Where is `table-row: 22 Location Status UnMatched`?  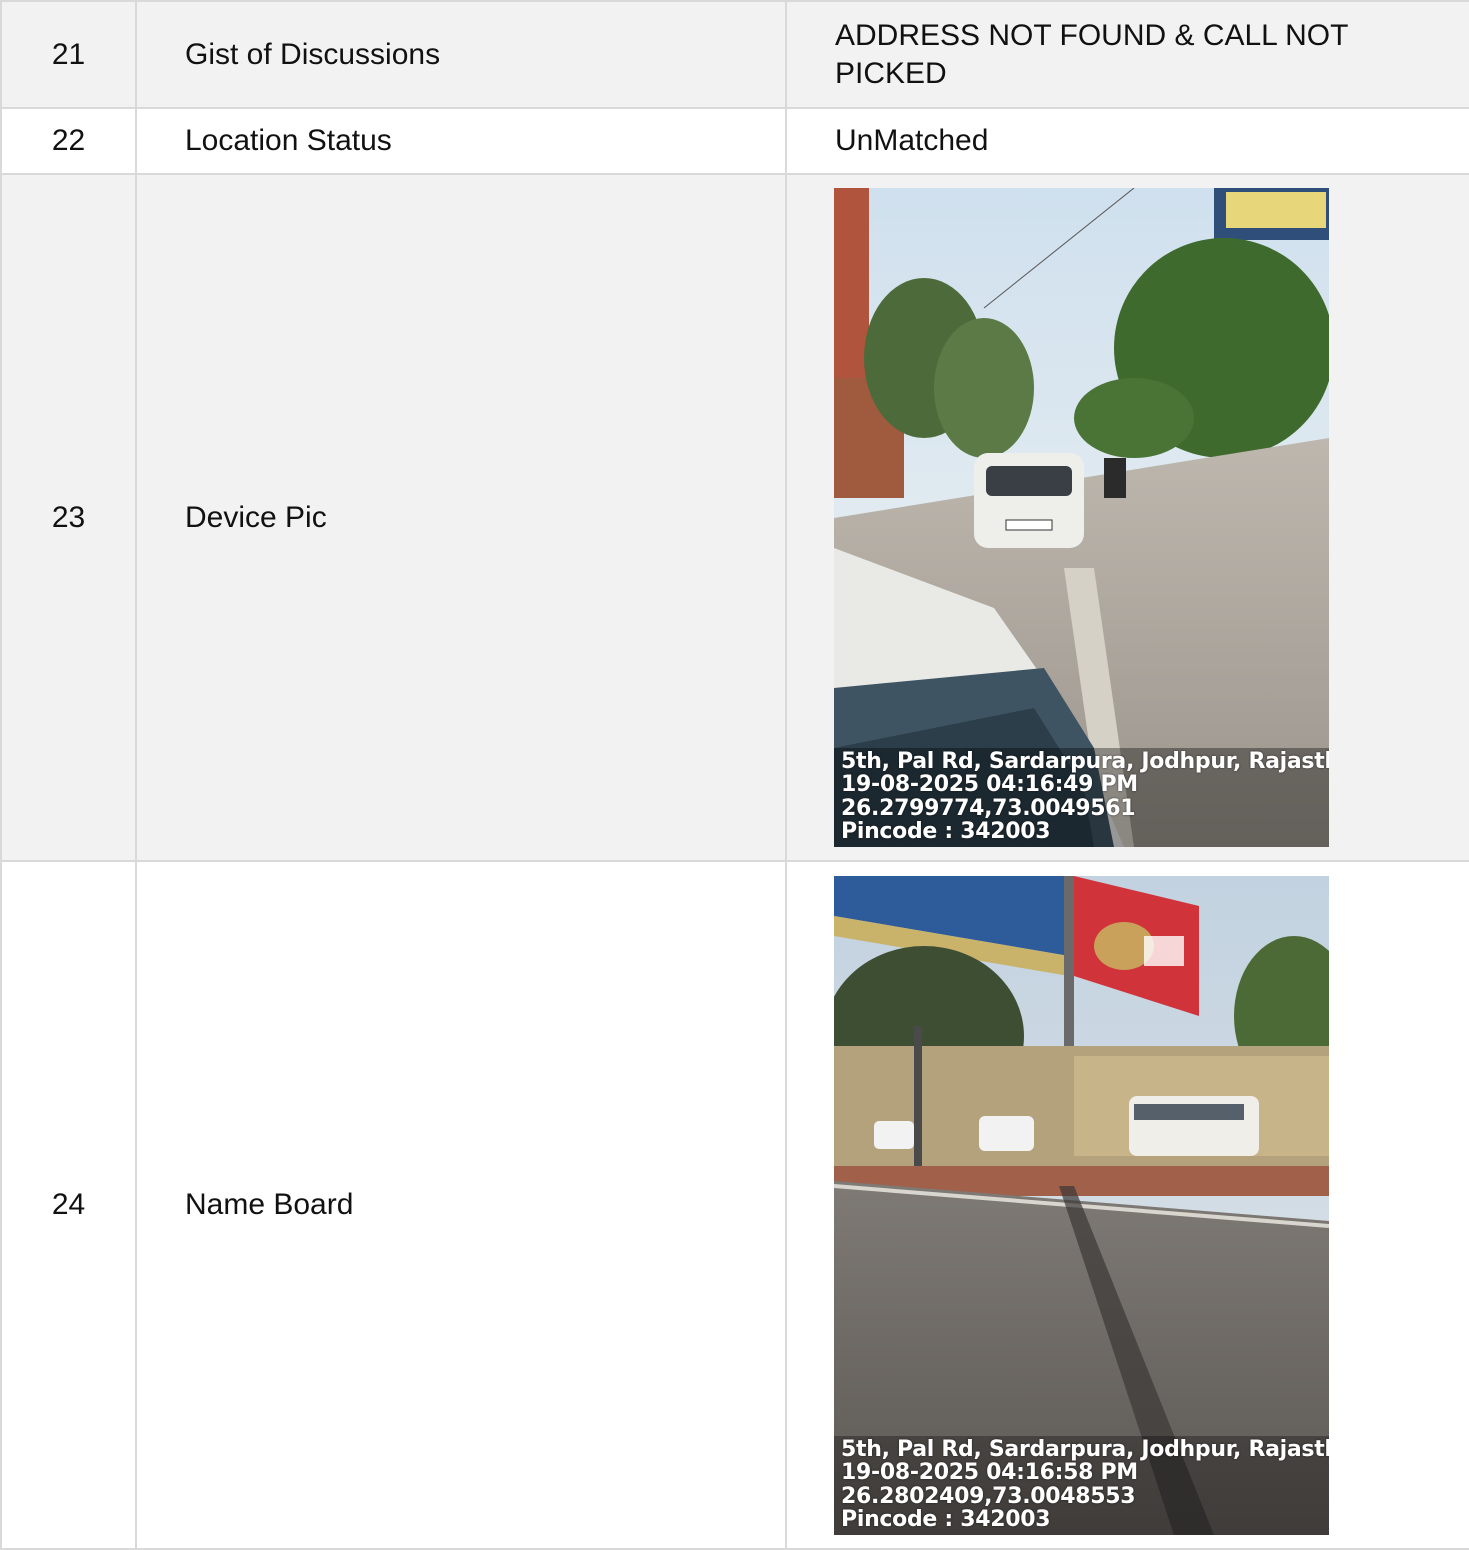 table-row: 22 Location Status UnMatched is located at coordinates (734, 141).